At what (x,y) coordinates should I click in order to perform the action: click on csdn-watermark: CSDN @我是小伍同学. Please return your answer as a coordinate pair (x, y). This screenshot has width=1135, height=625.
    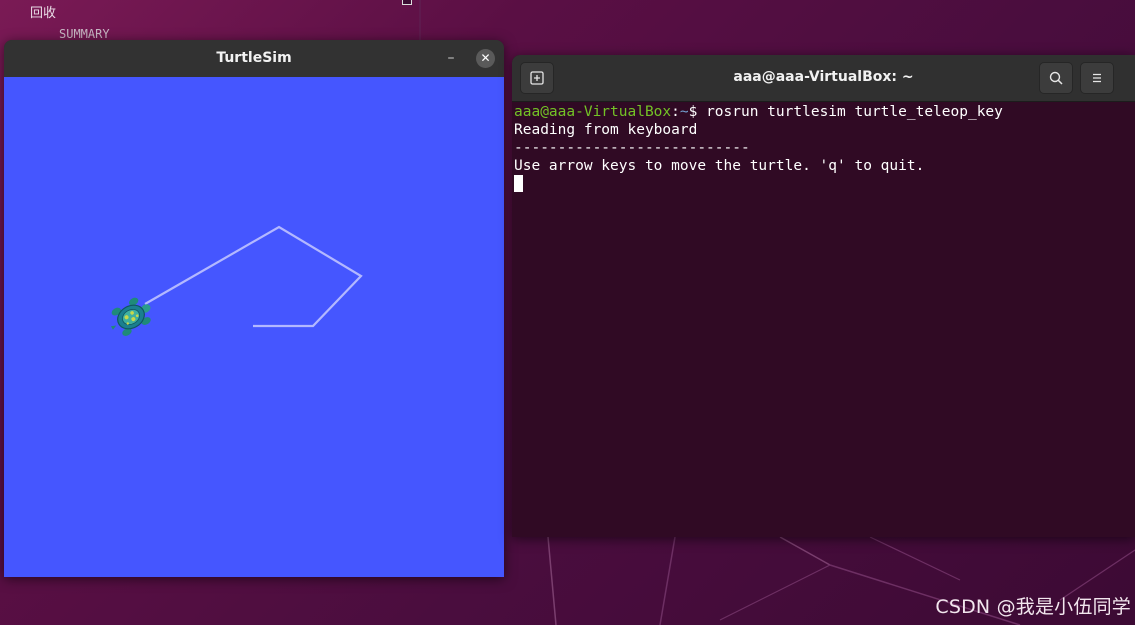
    Looking at the image, I should click on (1033, 607).